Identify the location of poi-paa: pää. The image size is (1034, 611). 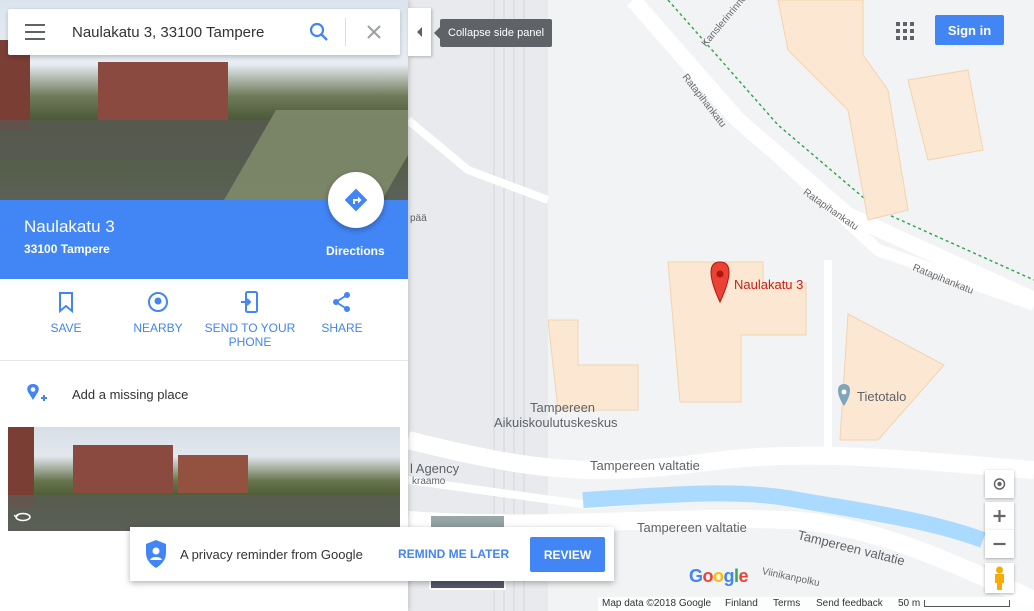
(418, 218).